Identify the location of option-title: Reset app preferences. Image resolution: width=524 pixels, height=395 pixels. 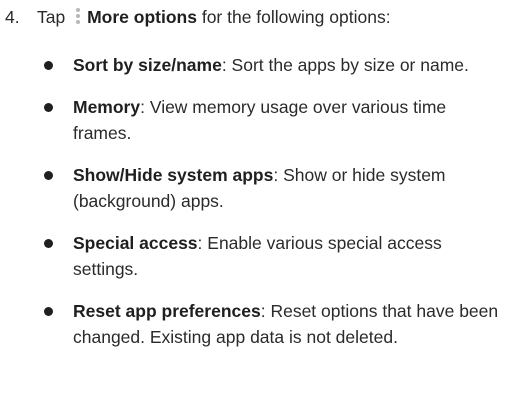
(167, 311).